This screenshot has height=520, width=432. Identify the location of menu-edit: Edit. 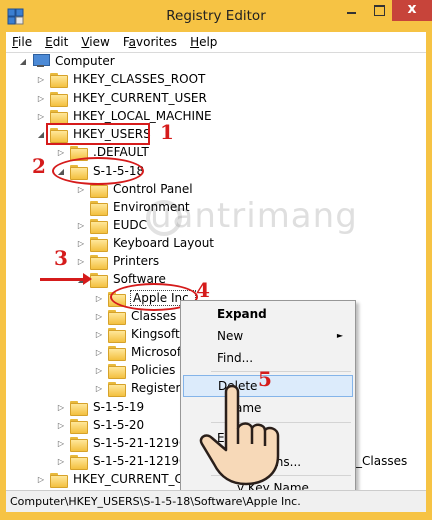
(56, 42).